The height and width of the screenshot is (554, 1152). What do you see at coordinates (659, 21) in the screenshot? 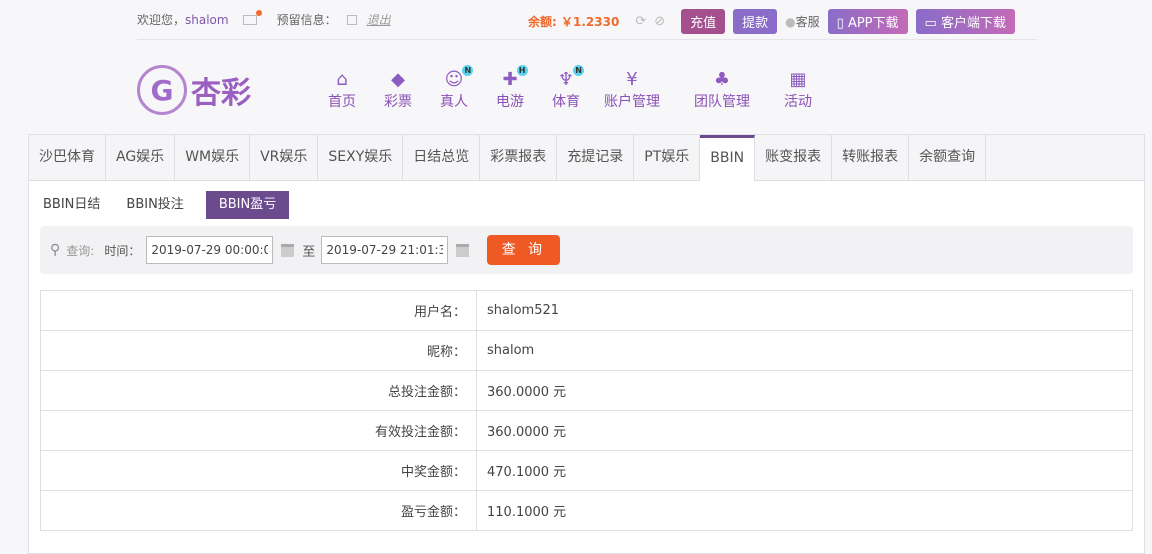
I see `hide-eye-icon: ⊘` at bounding box center [659, 21].